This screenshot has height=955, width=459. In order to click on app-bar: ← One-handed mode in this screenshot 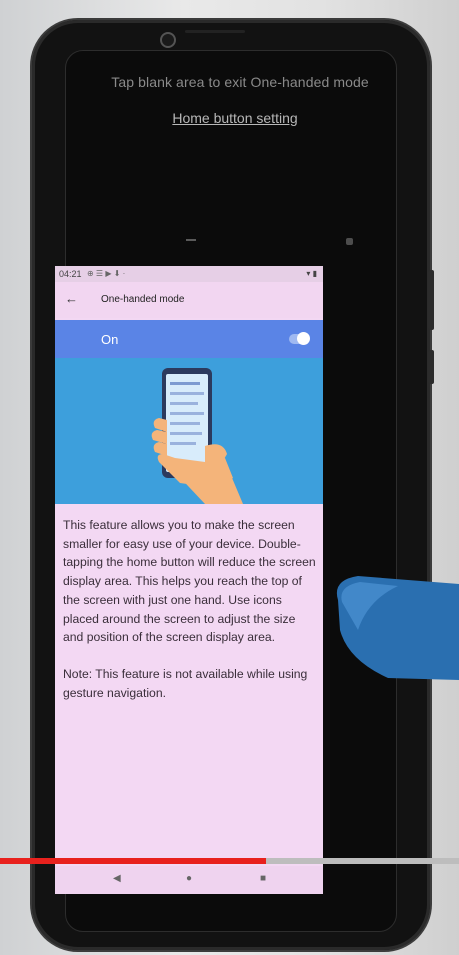, I will do `click(189, 300)`.